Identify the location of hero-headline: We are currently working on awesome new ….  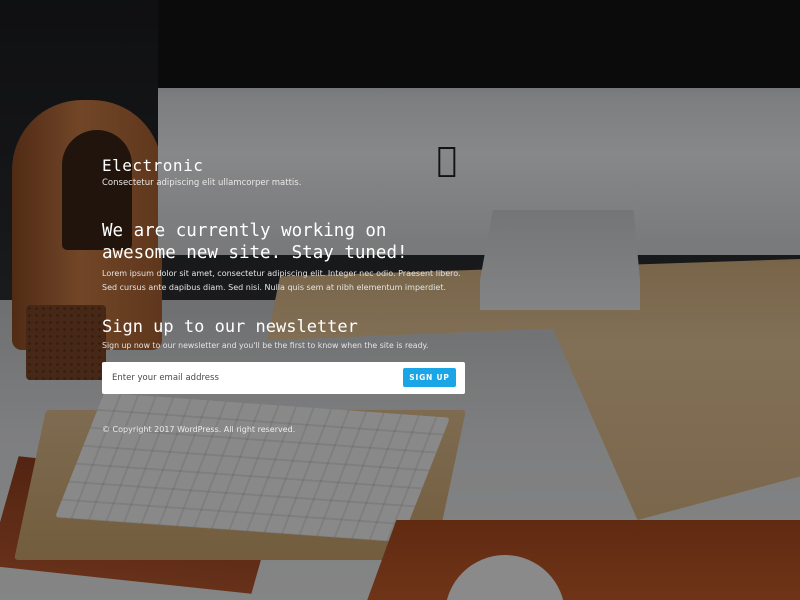
(255, 242).